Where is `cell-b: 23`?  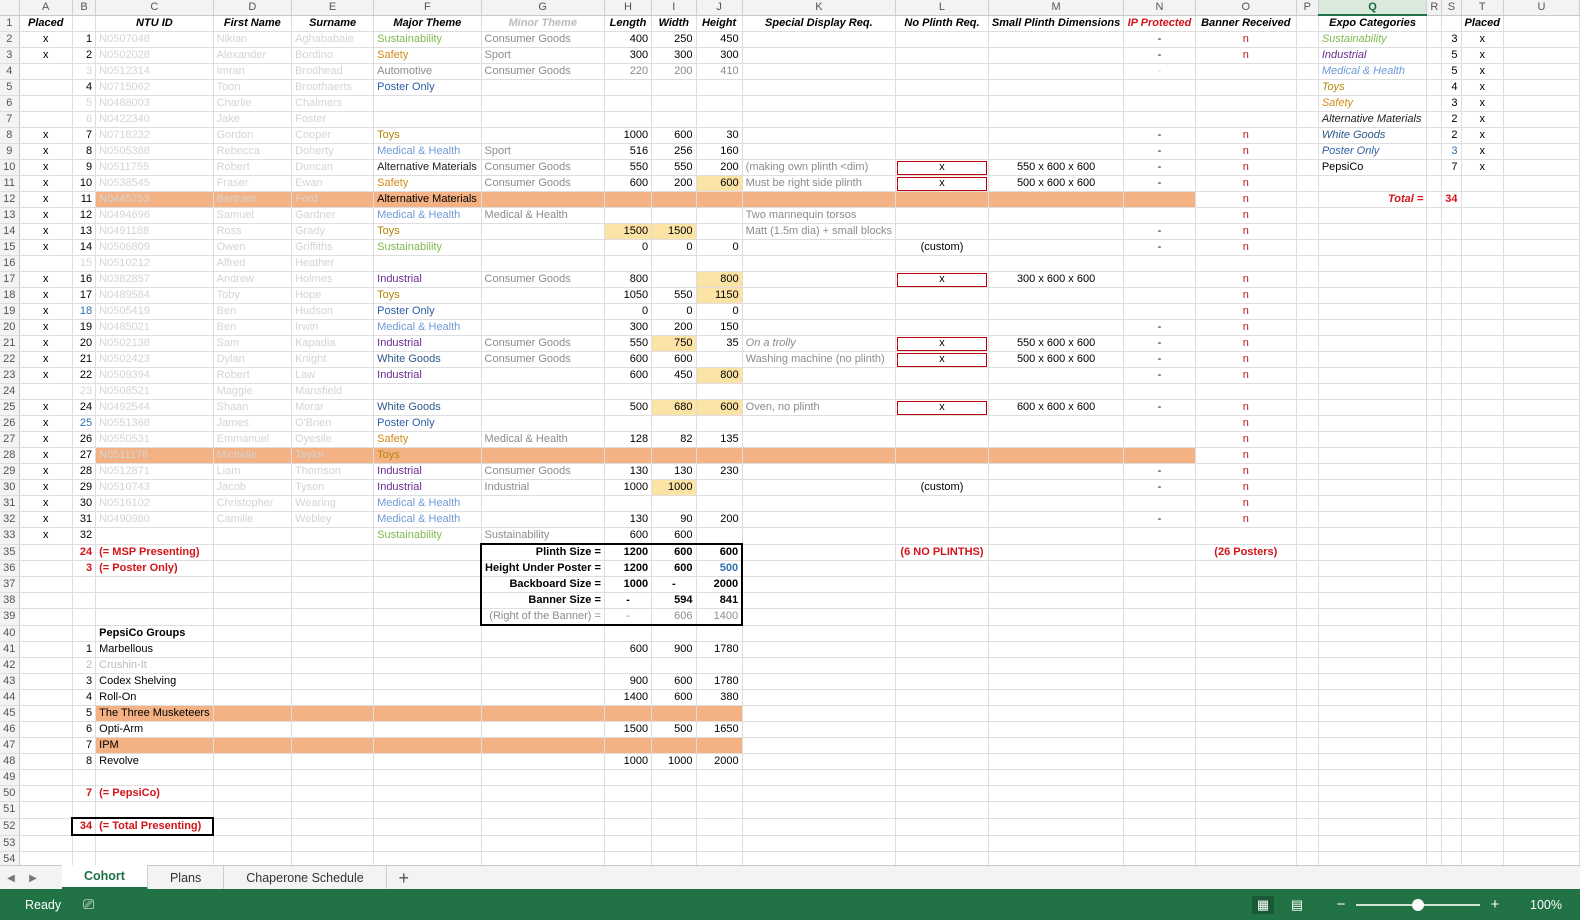
cell-b: 23 is located at coordinates (84, 391).